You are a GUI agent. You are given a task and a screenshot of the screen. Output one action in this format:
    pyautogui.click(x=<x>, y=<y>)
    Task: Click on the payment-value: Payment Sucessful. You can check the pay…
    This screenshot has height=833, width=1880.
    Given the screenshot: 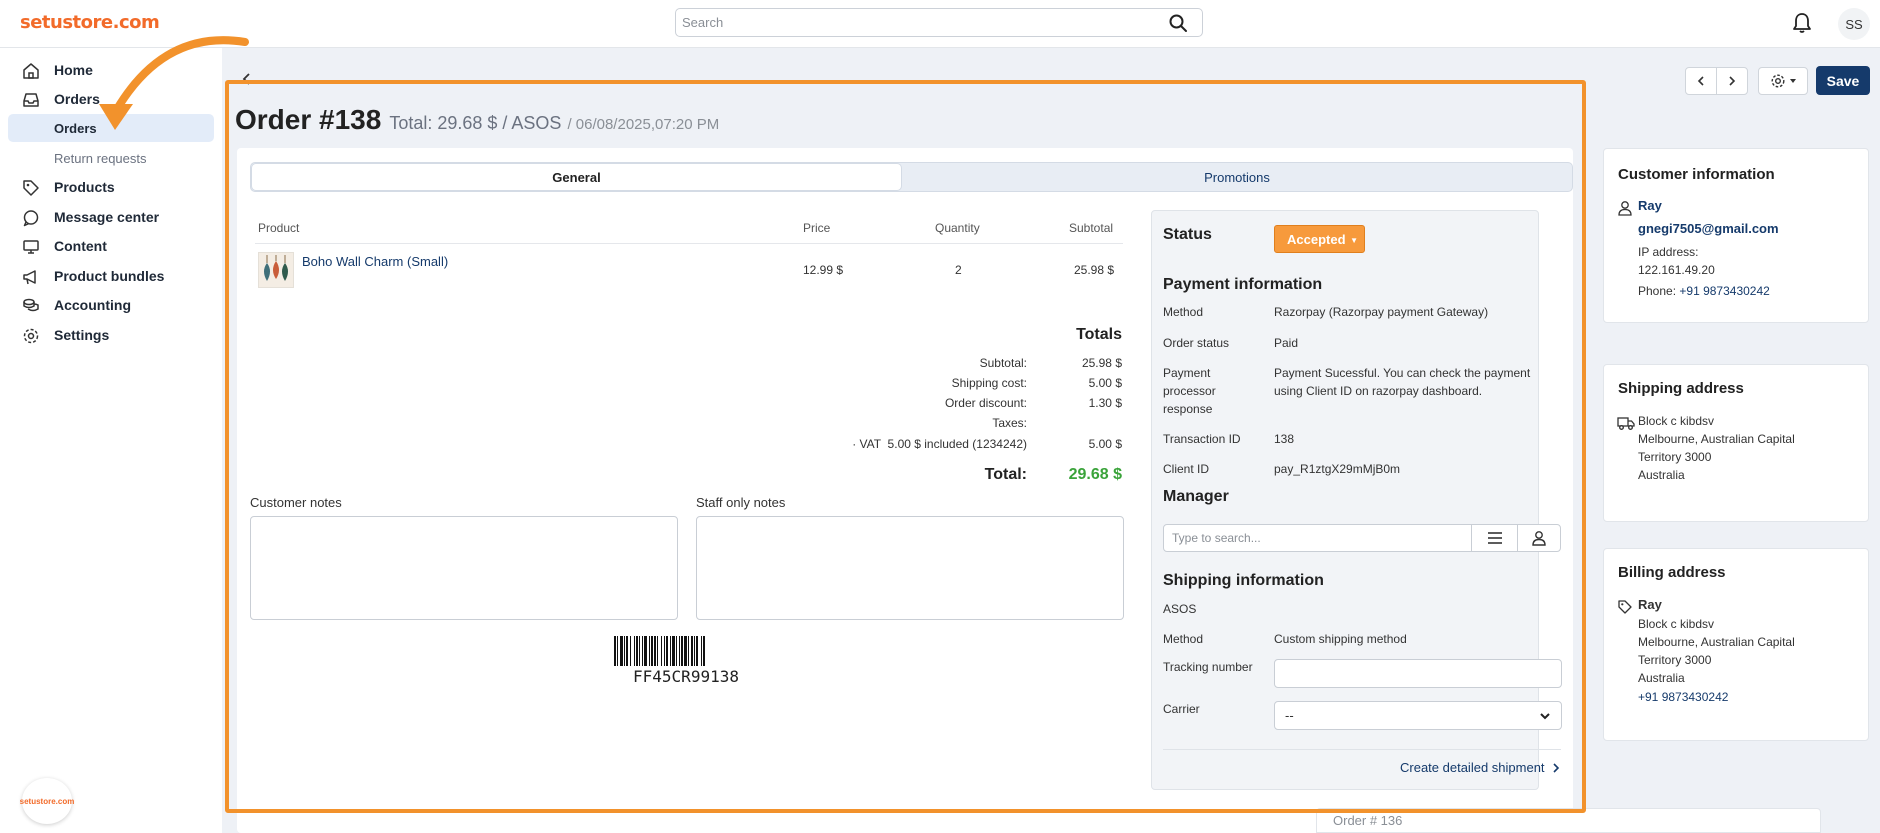 What is the action you would take?
    pyautogui.click(x=1402, y=382)
    